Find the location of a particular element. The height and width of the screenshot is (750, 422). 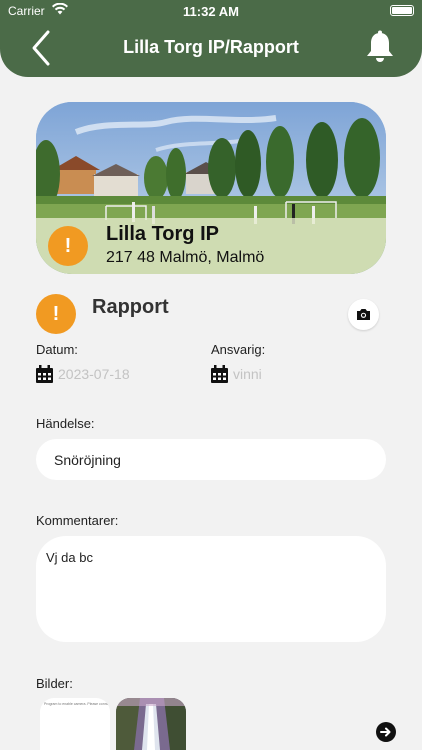

report-title: Rapport is located at coordinates (130, 307).